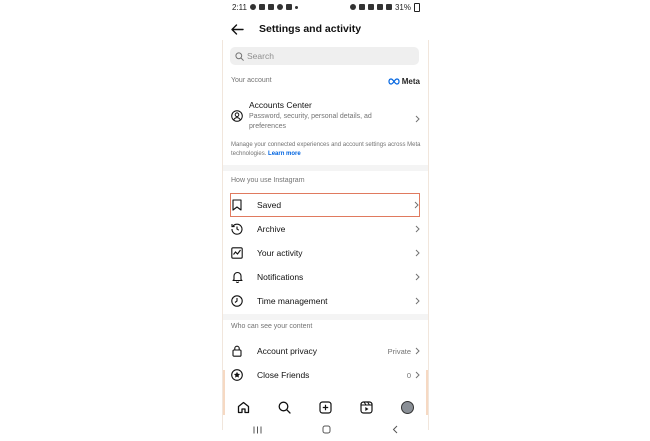  I want to click on video-icon, so click(270, 7).